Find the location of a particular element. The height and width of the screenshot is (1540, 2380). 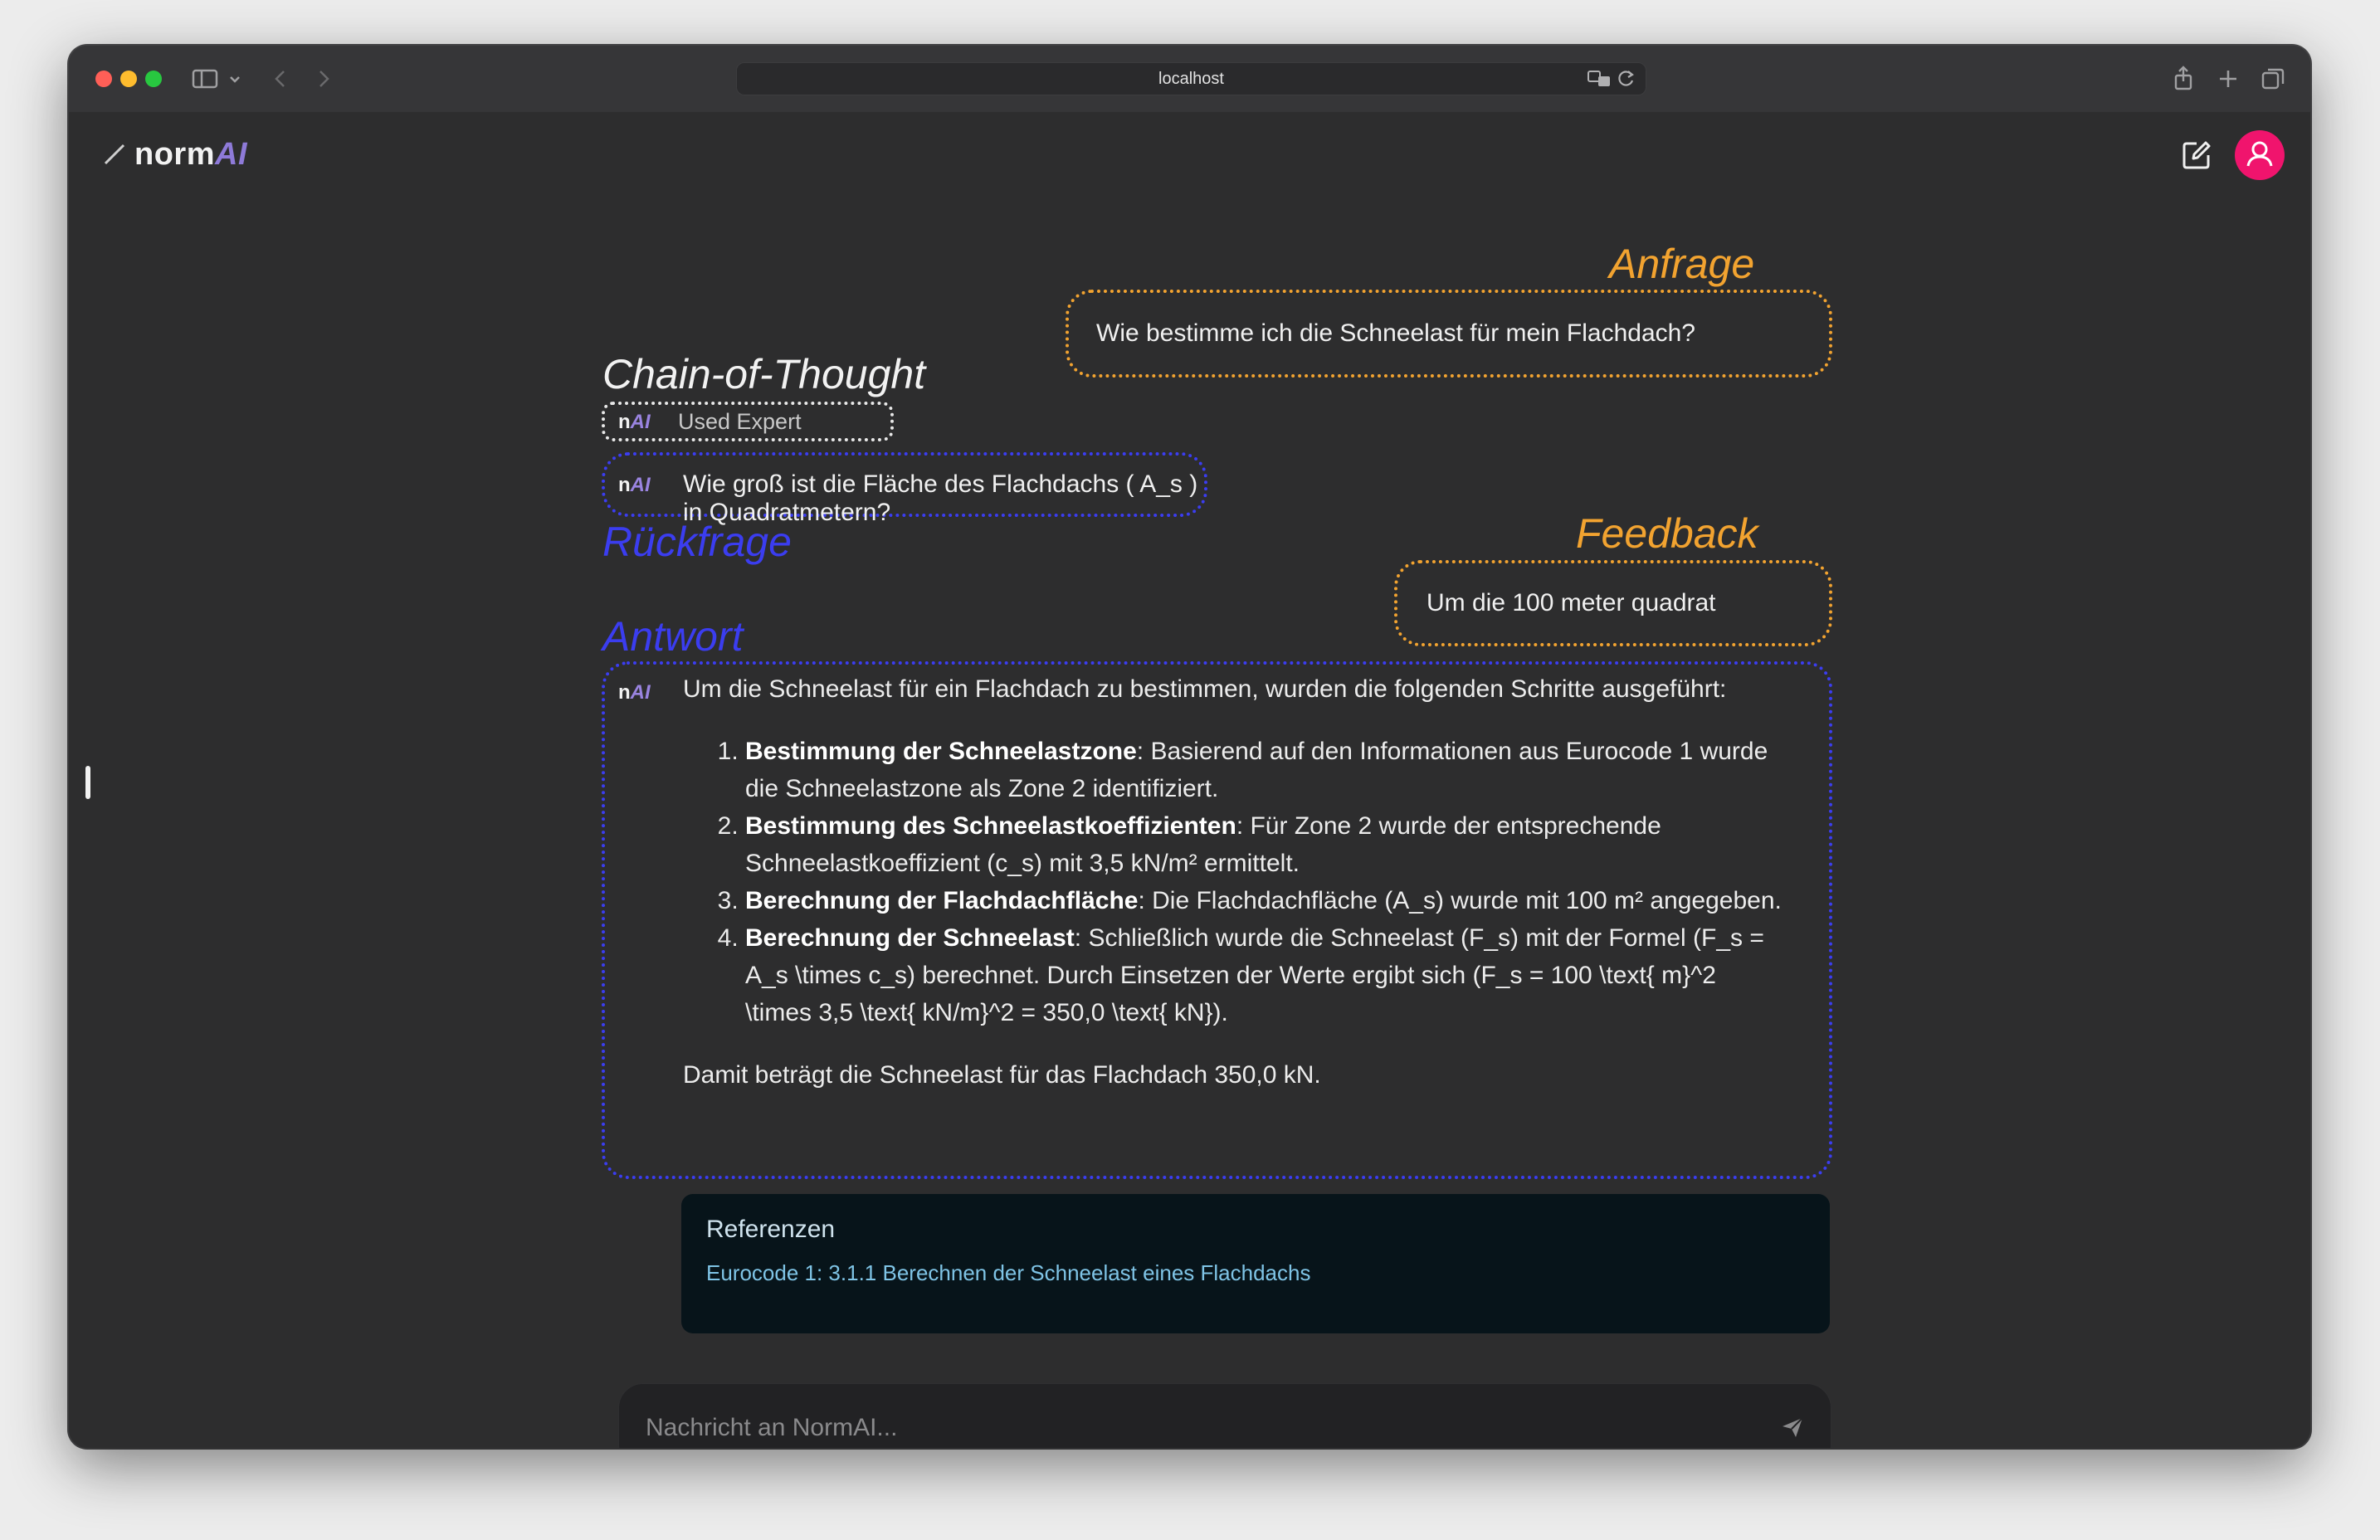

app-logo: normAI is located at coordinates (190, 155).